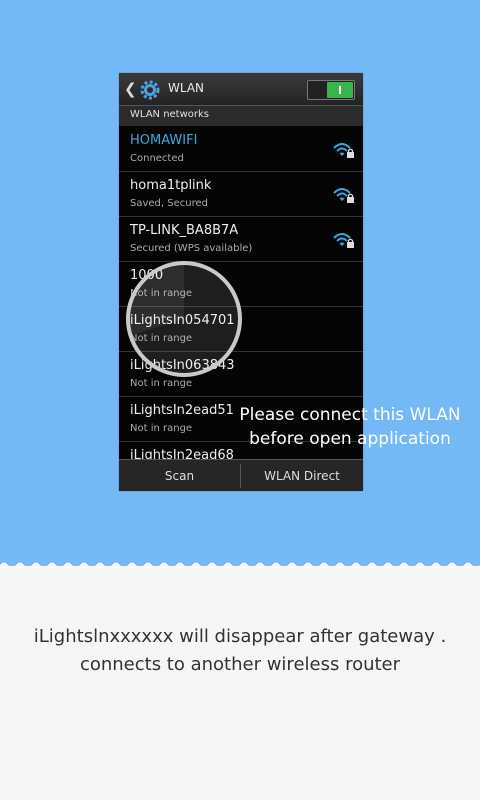 The image size is (480, 800). What do you see at coordinates (182, 410) in the screenshot?
I see `network-name: iLightsIn2ead51` at bounding box center [182, 410].